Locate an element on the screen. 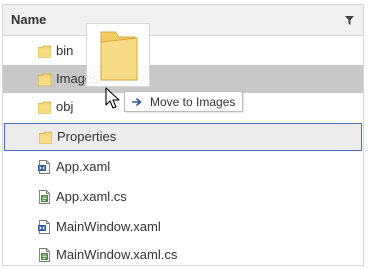 The height and width of the screenshot is (269, 368). tree-row-app-xaml-cs: App.xaml.cs is located at coordinates (183, 197).